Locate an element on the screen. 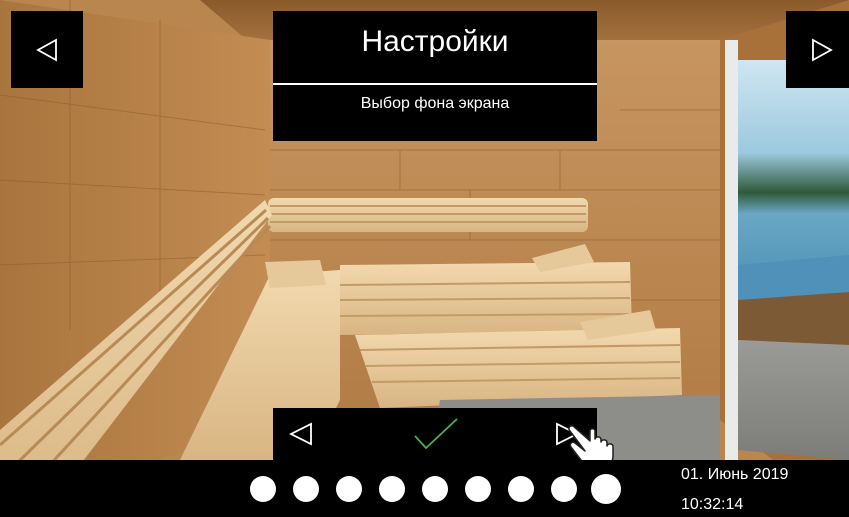  triangle-left-icon is located at coordinates (46, 49).